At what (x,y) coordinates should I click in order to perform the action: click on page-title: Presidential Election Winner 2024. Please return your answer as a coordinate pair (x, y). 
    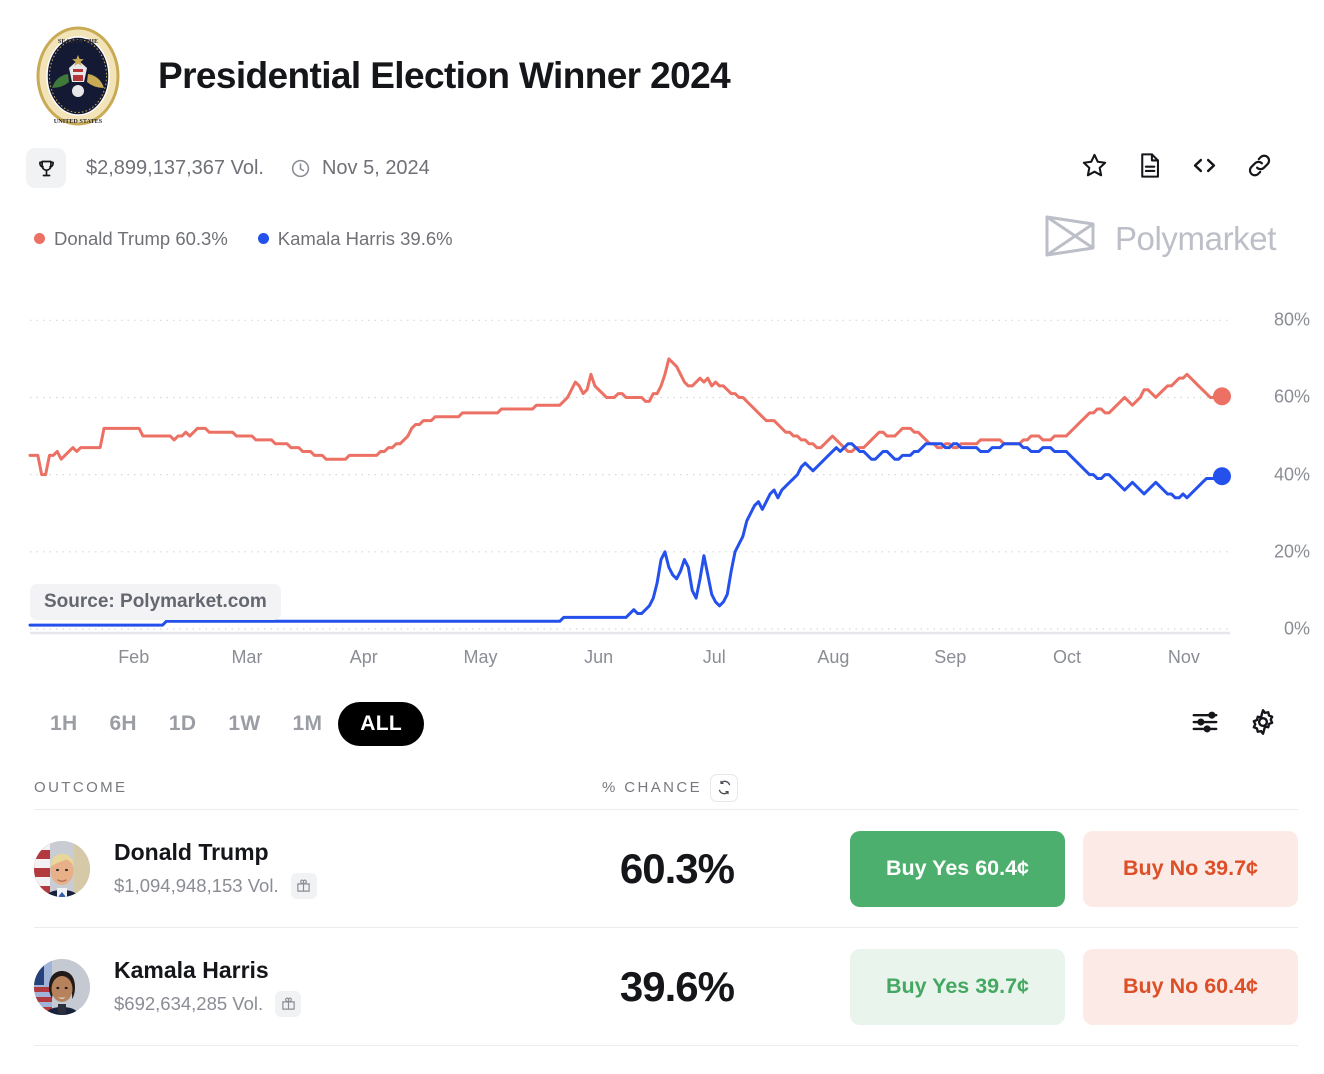
    Looking at the image, I should click on (444, 75).